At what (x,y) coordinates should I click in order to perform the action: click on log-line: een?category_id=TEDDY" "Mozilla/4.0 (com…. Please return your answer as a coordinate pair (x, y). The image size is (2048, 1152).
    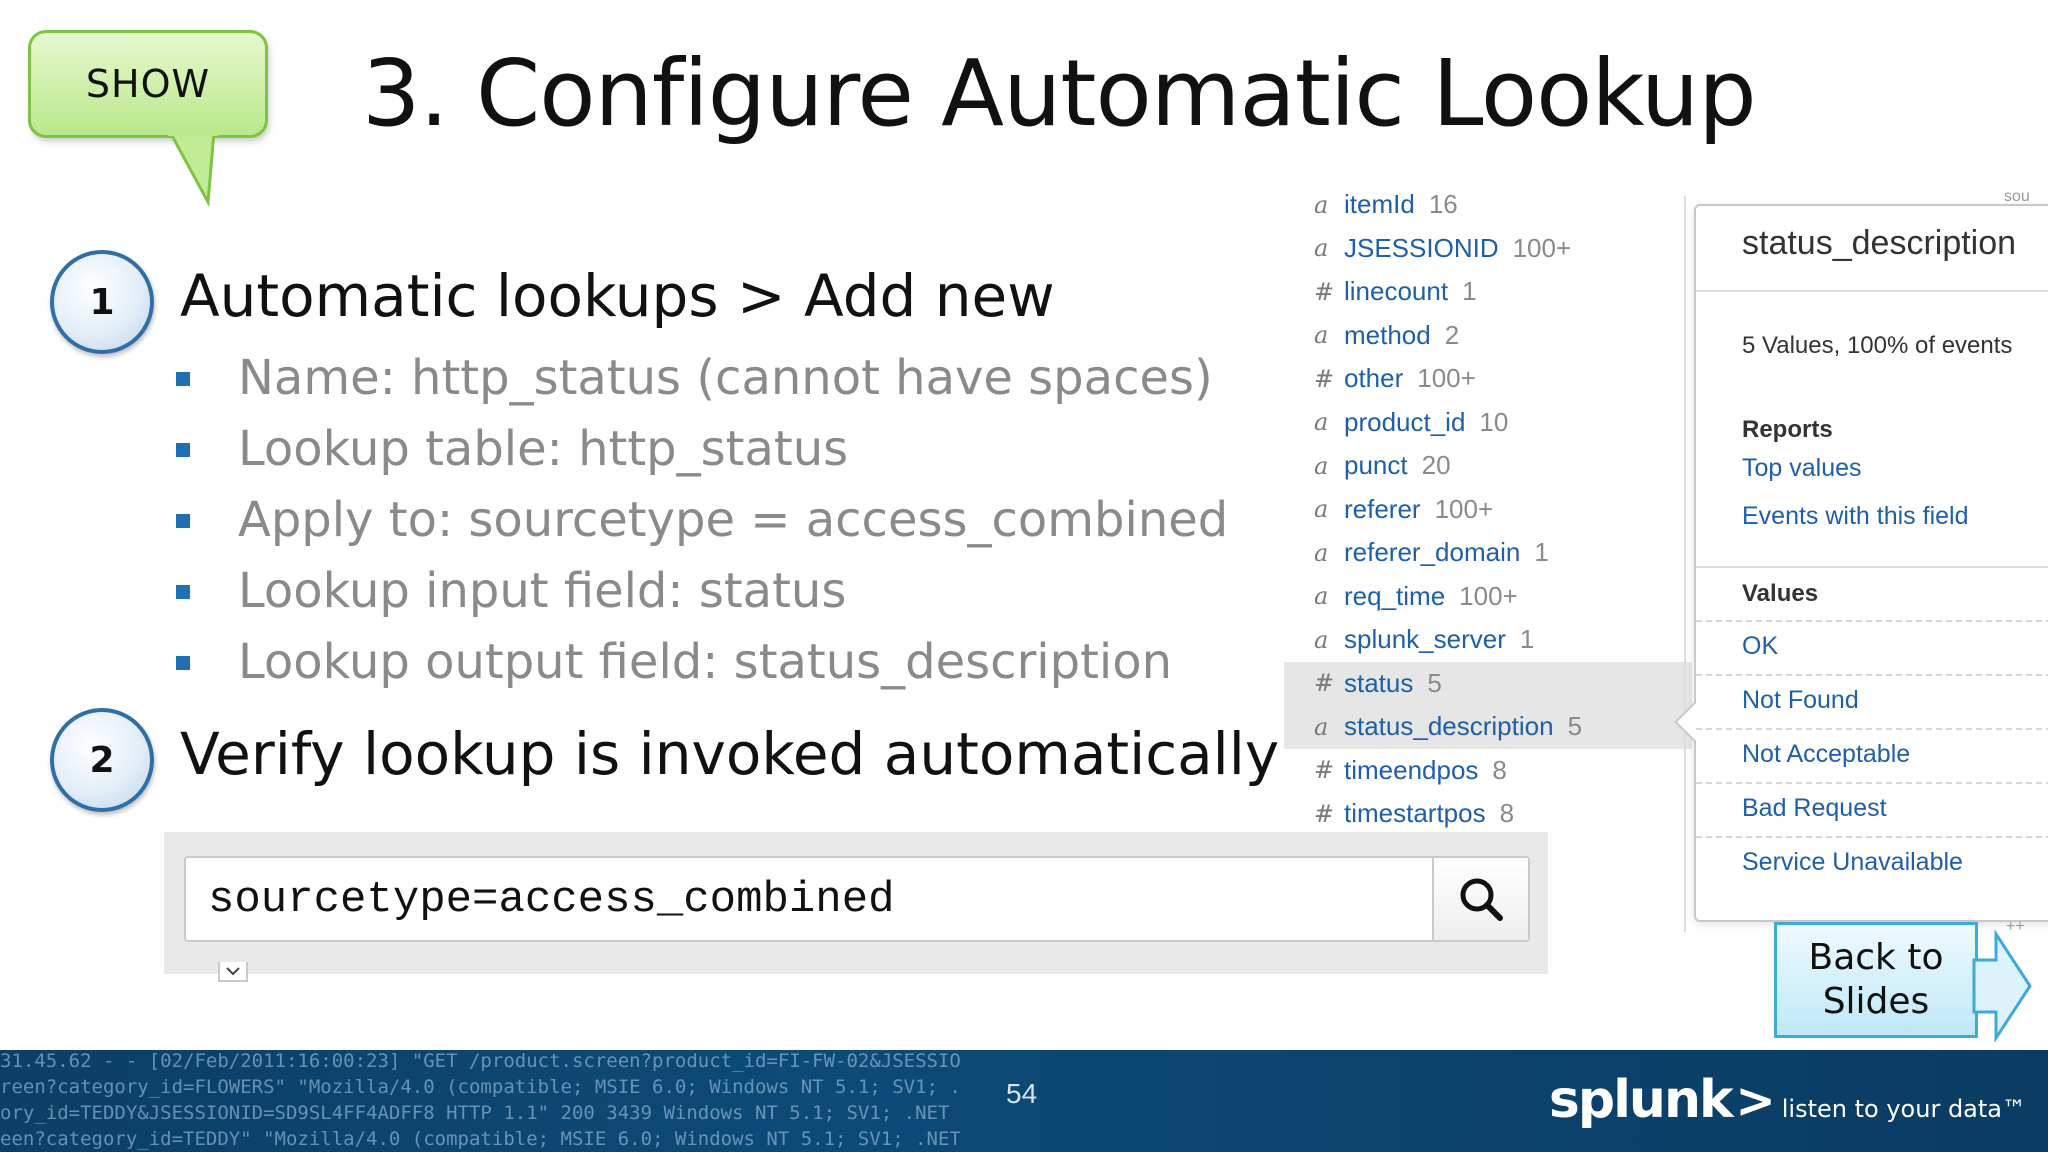
    Looking at the image, I should click on (480, 1139).